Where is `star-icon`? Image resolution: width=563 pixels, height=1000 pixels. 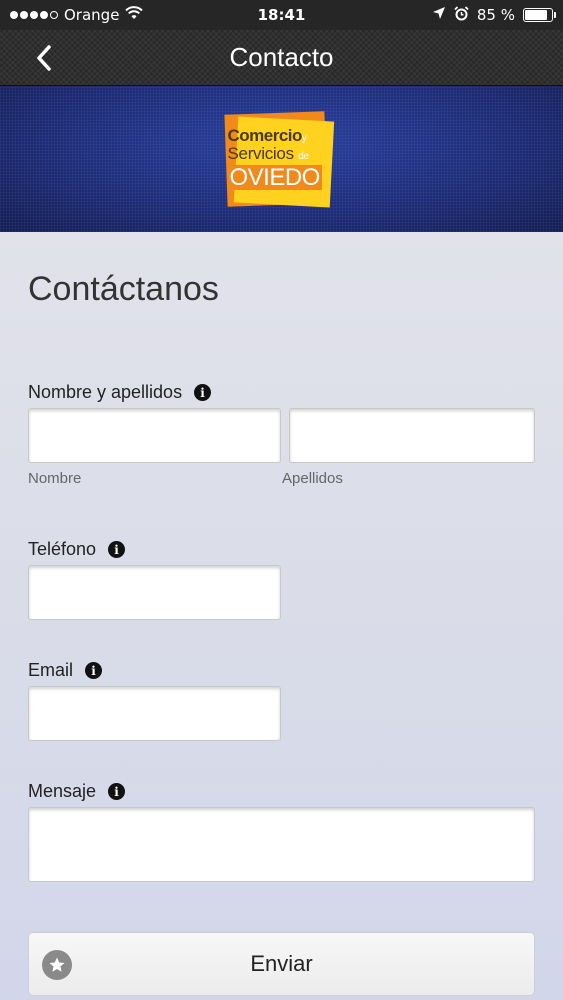
star-icon is located at coordinates (57, 965).